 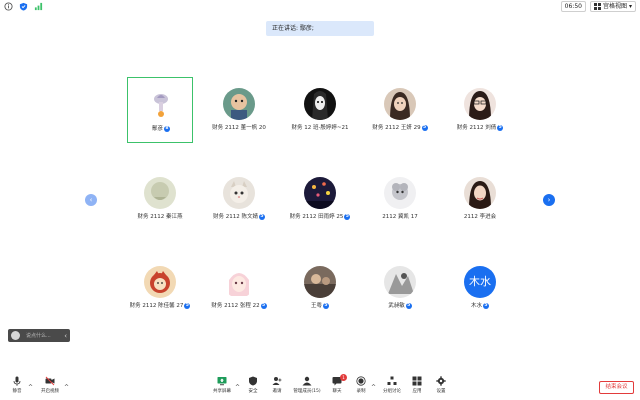 I want to click on speaking-indicator: 正在讲话: 鄢彦;, so click(x=320, y=28).